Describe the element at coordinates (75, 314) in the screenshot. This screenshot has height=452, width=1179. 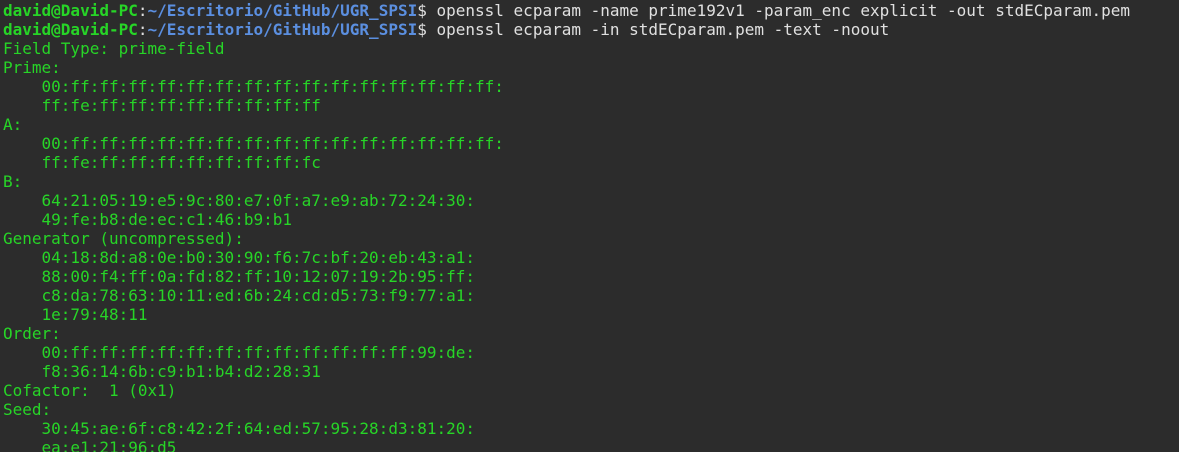
I see `output-line: 1e:79:48:11` at that location.